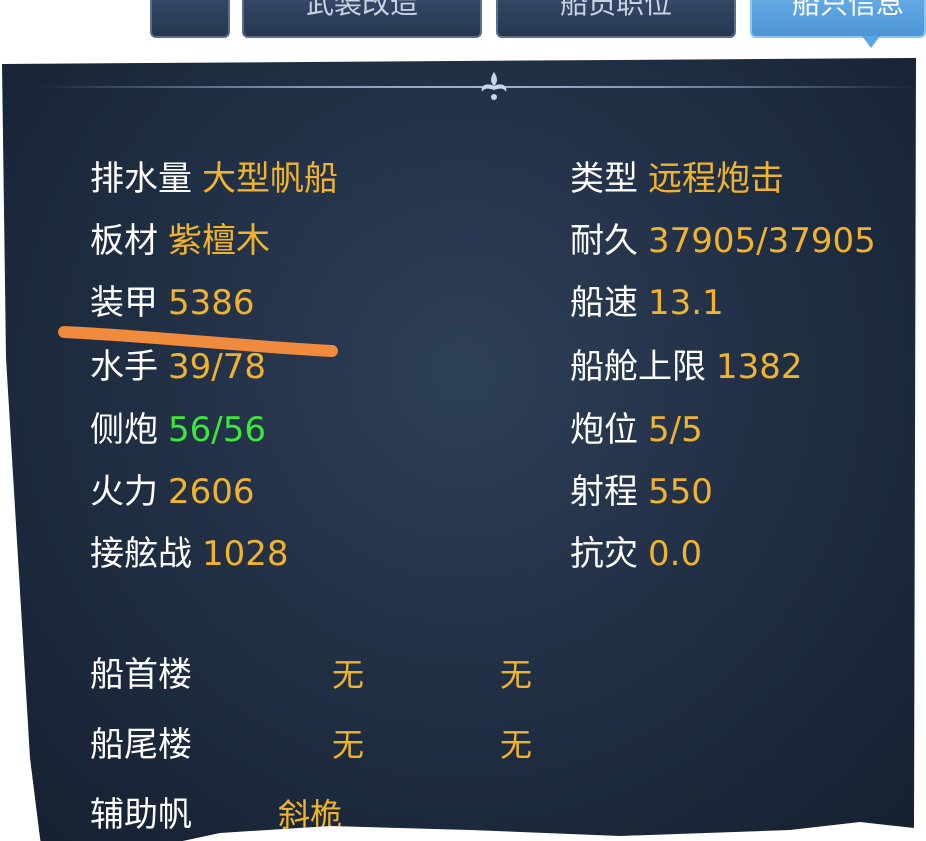 The image size is (926, 841). What do you see at coordinates (604, 241) in the screenshot?
I see `stat-label: 耐久` at bounding box center [604, 241].